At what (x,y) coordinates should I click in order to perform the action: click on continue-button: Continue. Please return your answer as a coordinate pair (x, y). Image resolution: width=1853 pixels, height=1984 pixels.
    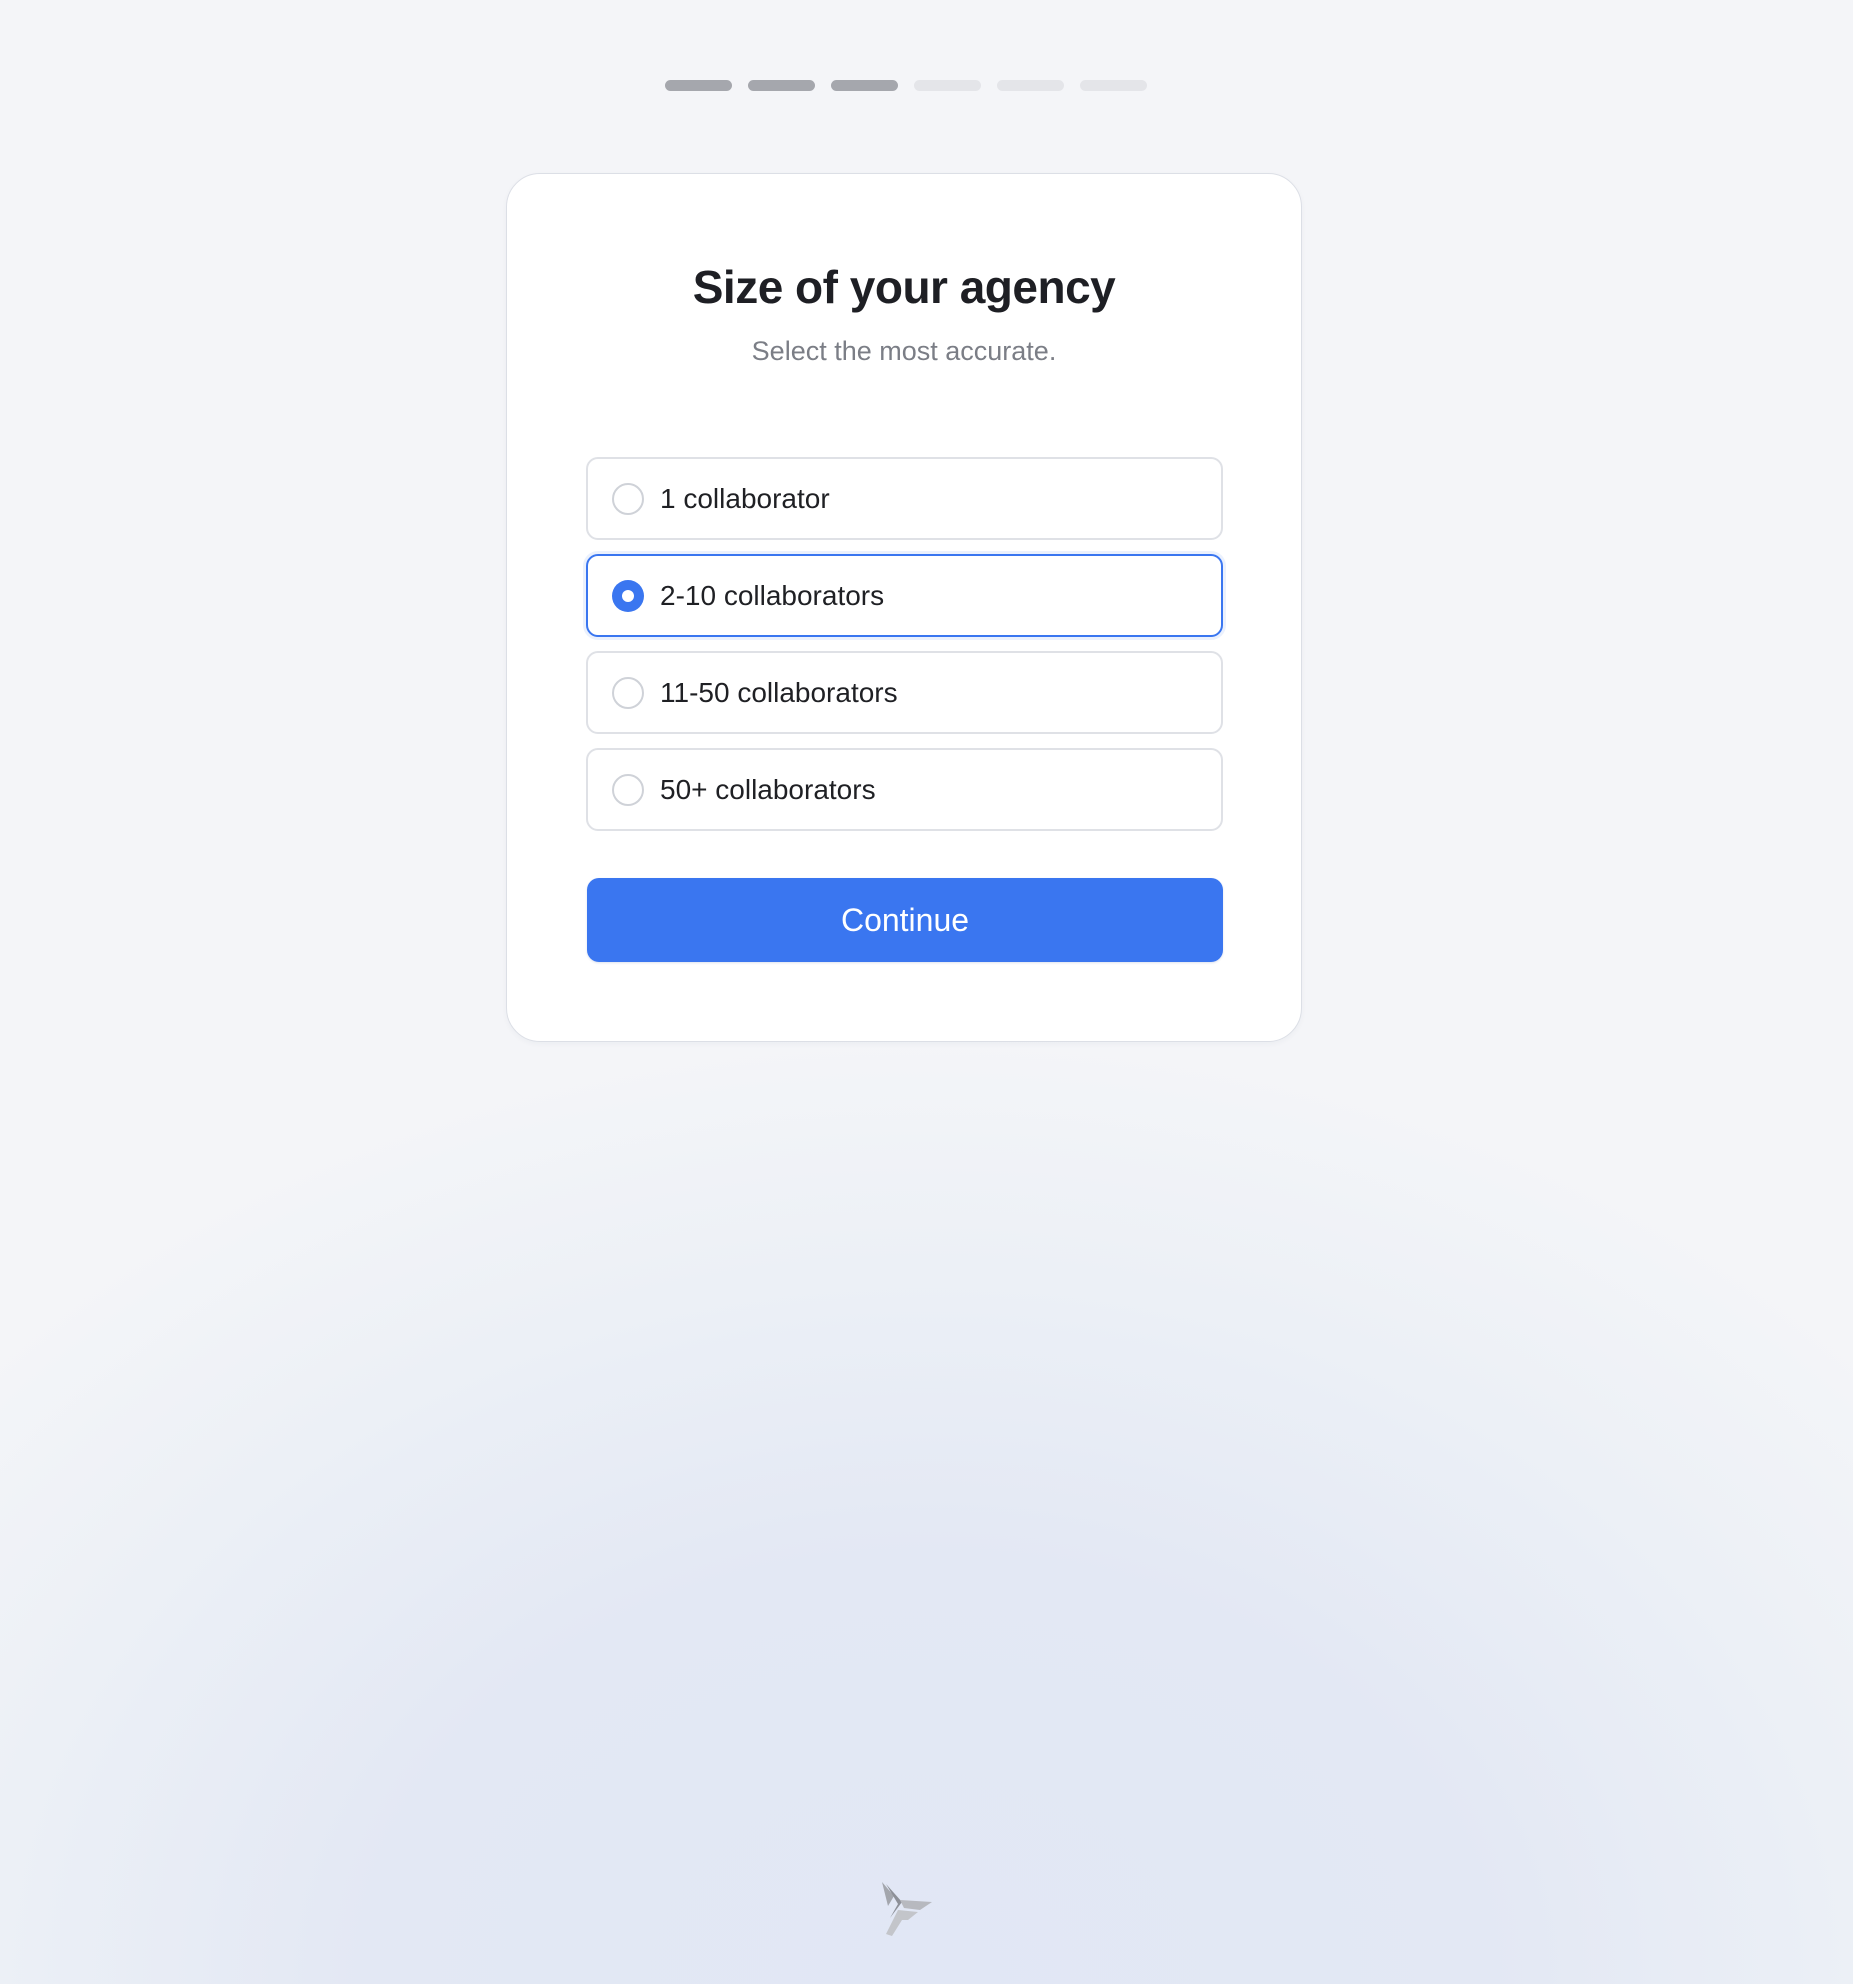
    Looking at the image, I should click on (905, 920).